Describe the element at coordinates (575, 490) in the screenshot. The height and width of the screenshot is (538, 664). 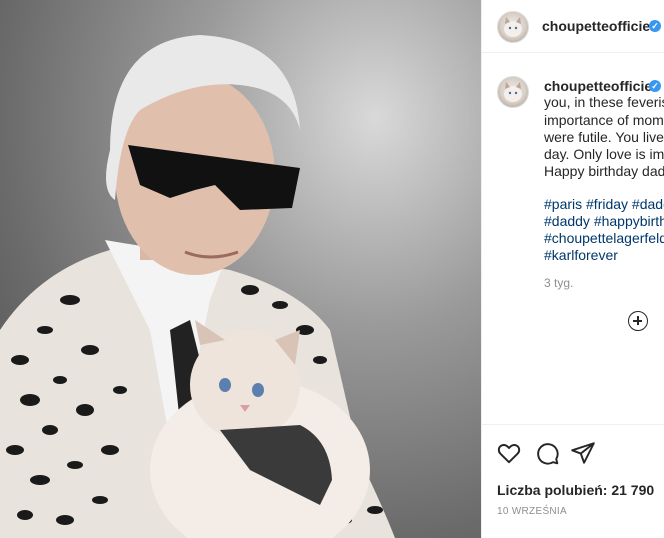
I see `likes-count: Liczba polubień: 21 790` at that location.